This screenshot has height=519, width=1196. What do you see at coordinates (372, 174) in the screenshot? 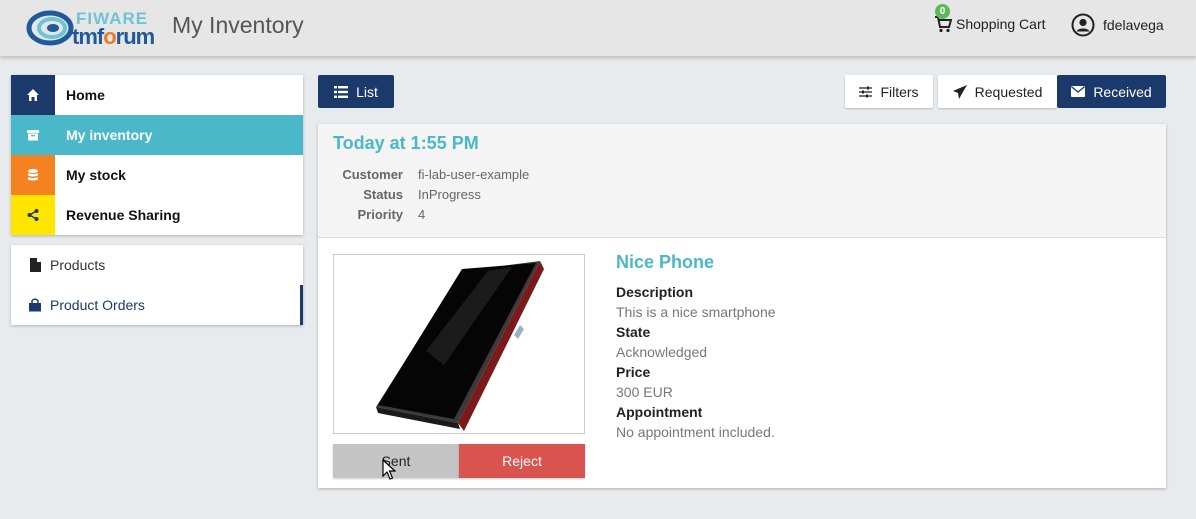
I see `customer-key: Customer` at bounding box center [372, 174].